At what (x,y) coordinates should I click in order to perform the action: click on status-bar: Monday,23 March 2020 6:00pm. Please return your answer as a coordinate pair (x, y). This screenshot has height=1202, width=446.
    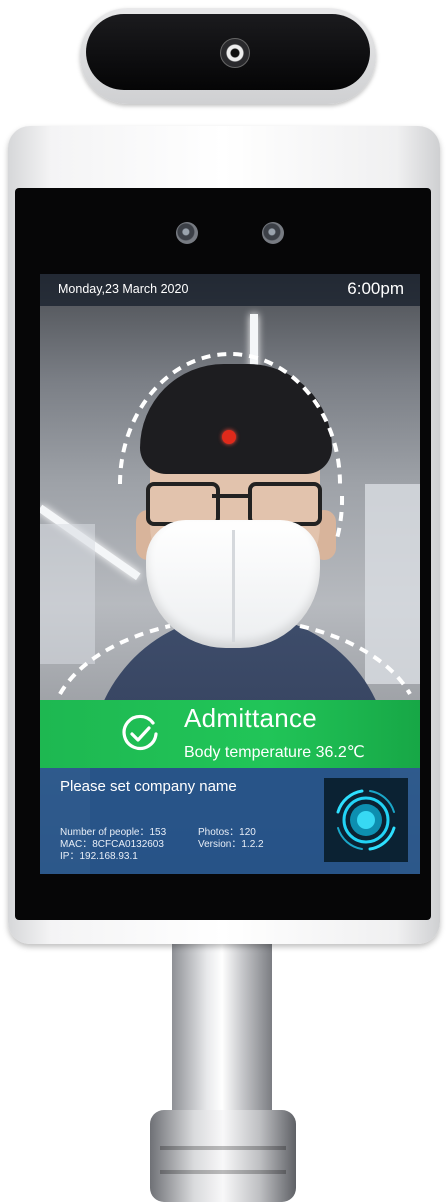
    Looking at the image, I should click on (230, 290).